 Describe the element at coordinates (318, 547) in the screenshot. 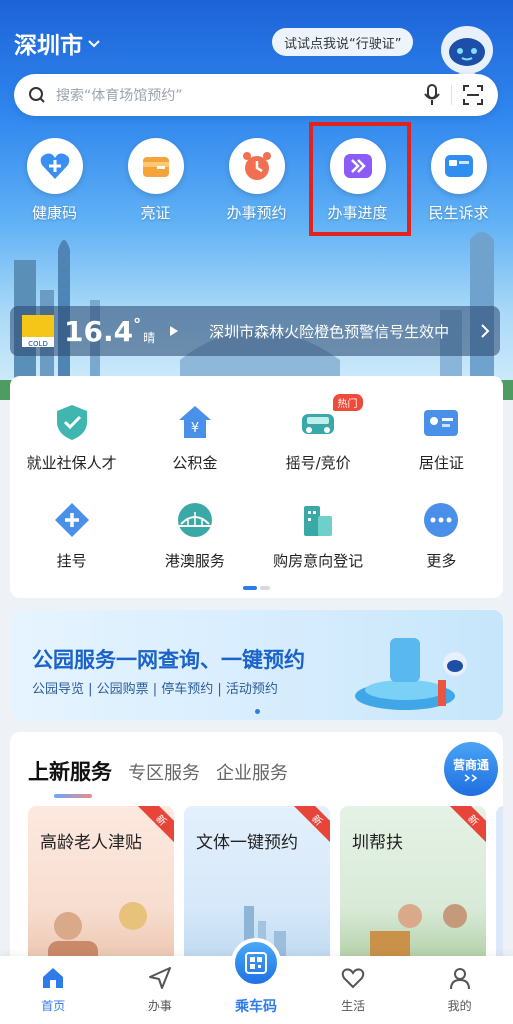

I see `service-house-purchase: 购房意向登记` at that location.